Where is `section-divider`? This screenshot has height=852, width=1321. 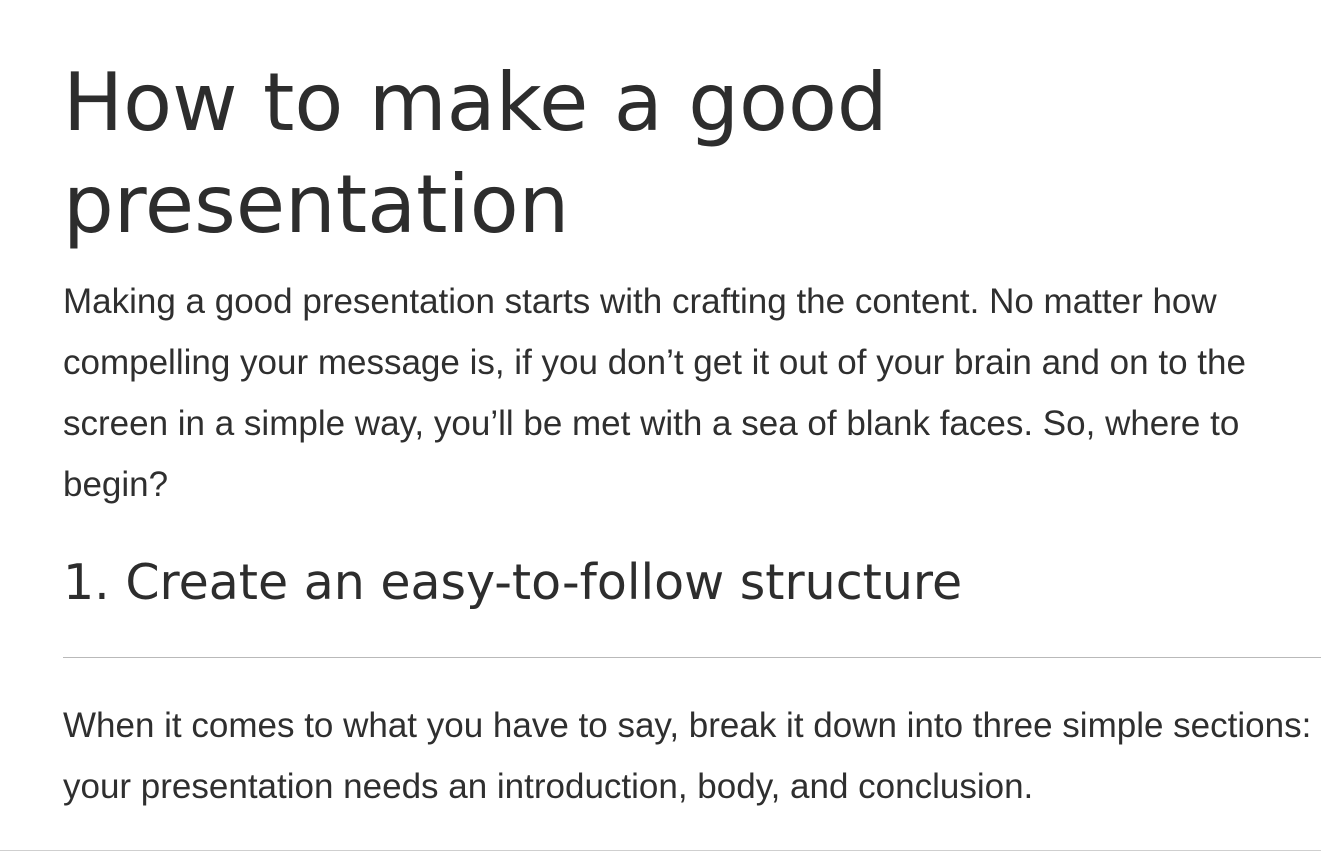
section-divider is located at coordinates (692, 657).